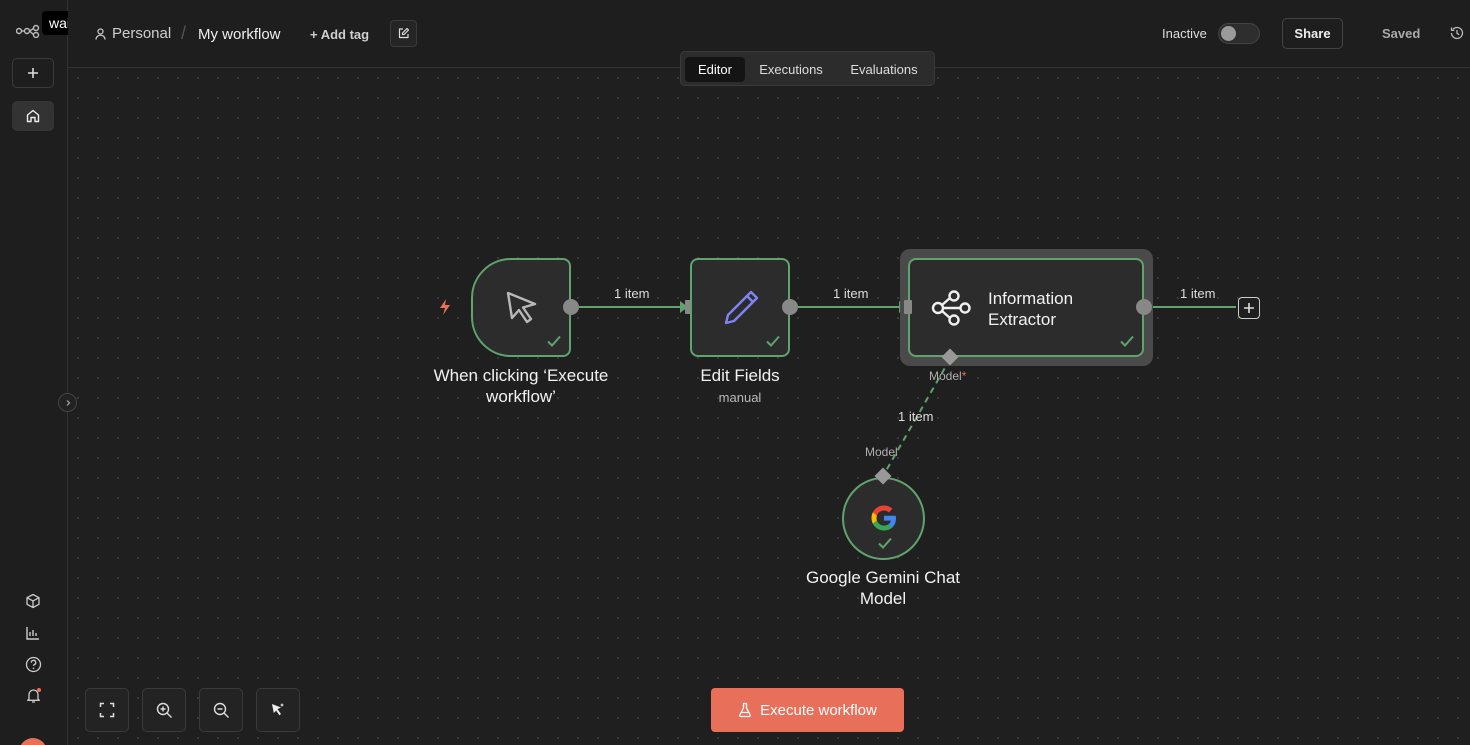 Image resolution: width=1470 pixels, height=745 pixels. I want to click on n8n-logo-icon, so click(29, 33).